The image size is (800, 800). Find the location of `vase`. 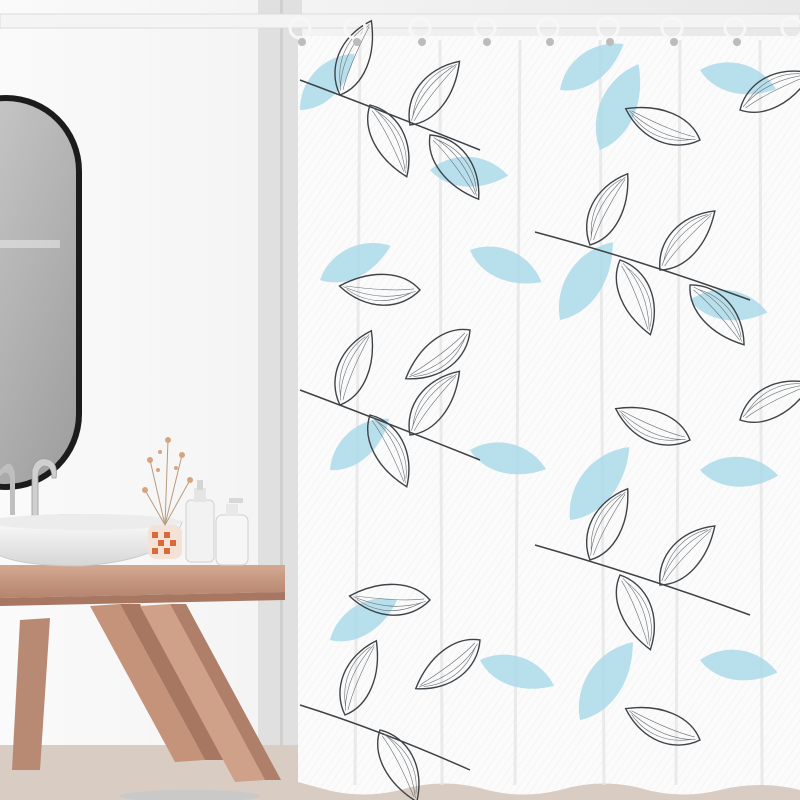

vase is located at coordinates (165, 542).